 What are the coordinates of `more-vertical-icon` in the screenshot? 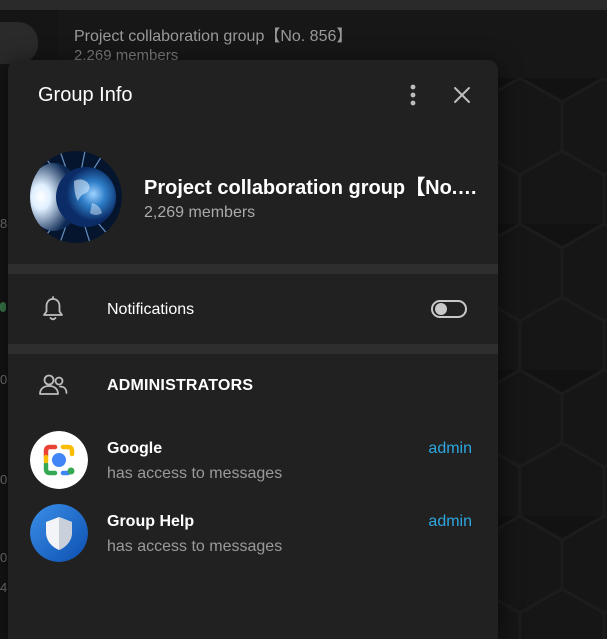 It's located at (413, 95).